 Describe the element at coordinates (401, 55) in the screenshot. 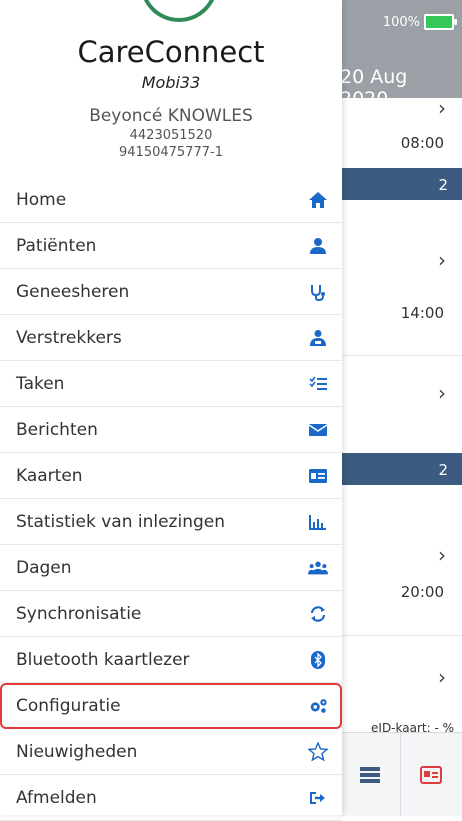

I see `app-header: 100% 20 Aug 2020` at that location.